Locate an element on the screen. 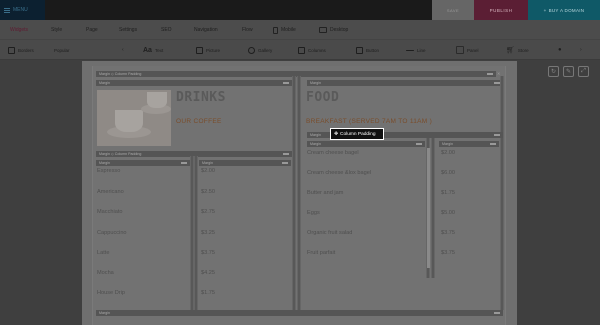 Image resolution: width=600 pixels, height=325 pixels. tab-flow: Flow is located at coordinates (247, 30).